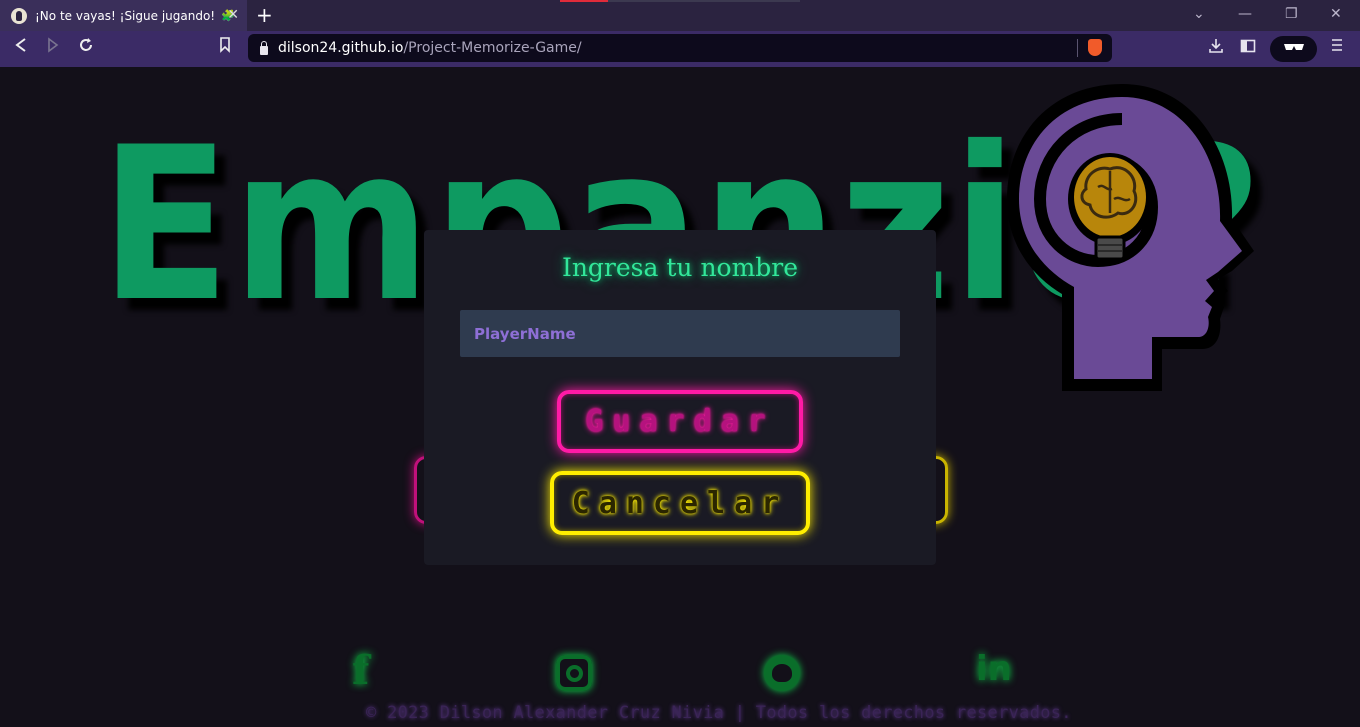 The height and width of the screenshot is (727, 1360). I want to click on tab-indicator-track, so click(704, 1).